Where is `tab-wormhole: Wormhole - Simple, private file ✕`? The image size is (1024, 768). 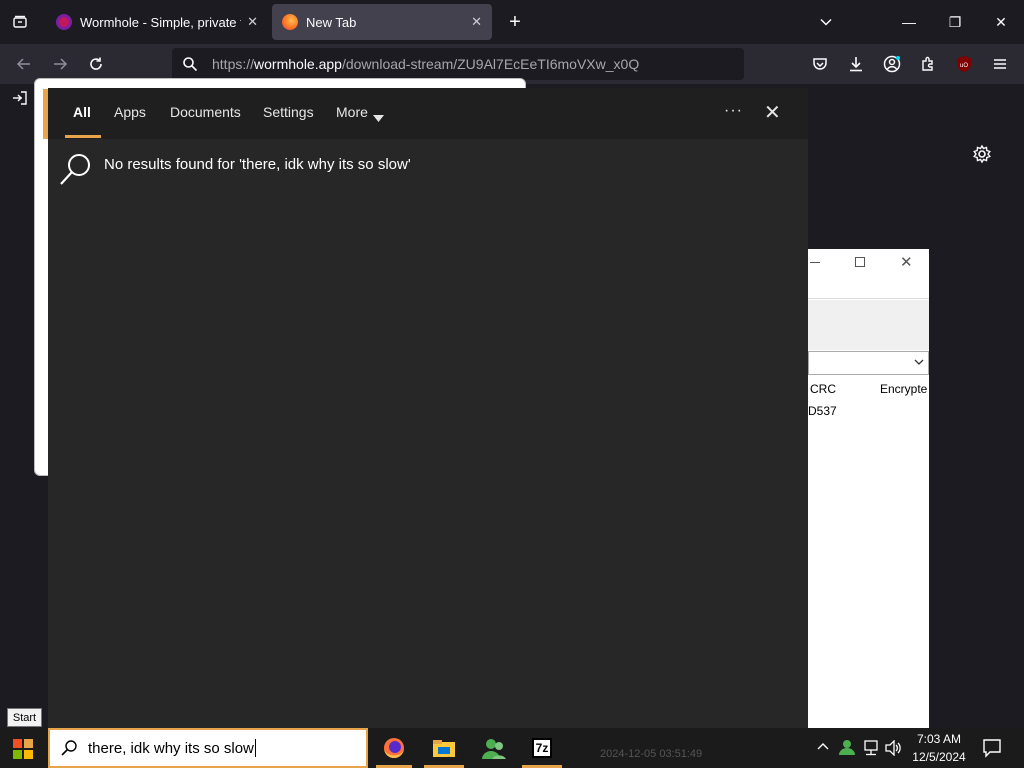
tab-wormhole: Wormhole - Simple, private file ✕ is located at coordinates (157, 22).